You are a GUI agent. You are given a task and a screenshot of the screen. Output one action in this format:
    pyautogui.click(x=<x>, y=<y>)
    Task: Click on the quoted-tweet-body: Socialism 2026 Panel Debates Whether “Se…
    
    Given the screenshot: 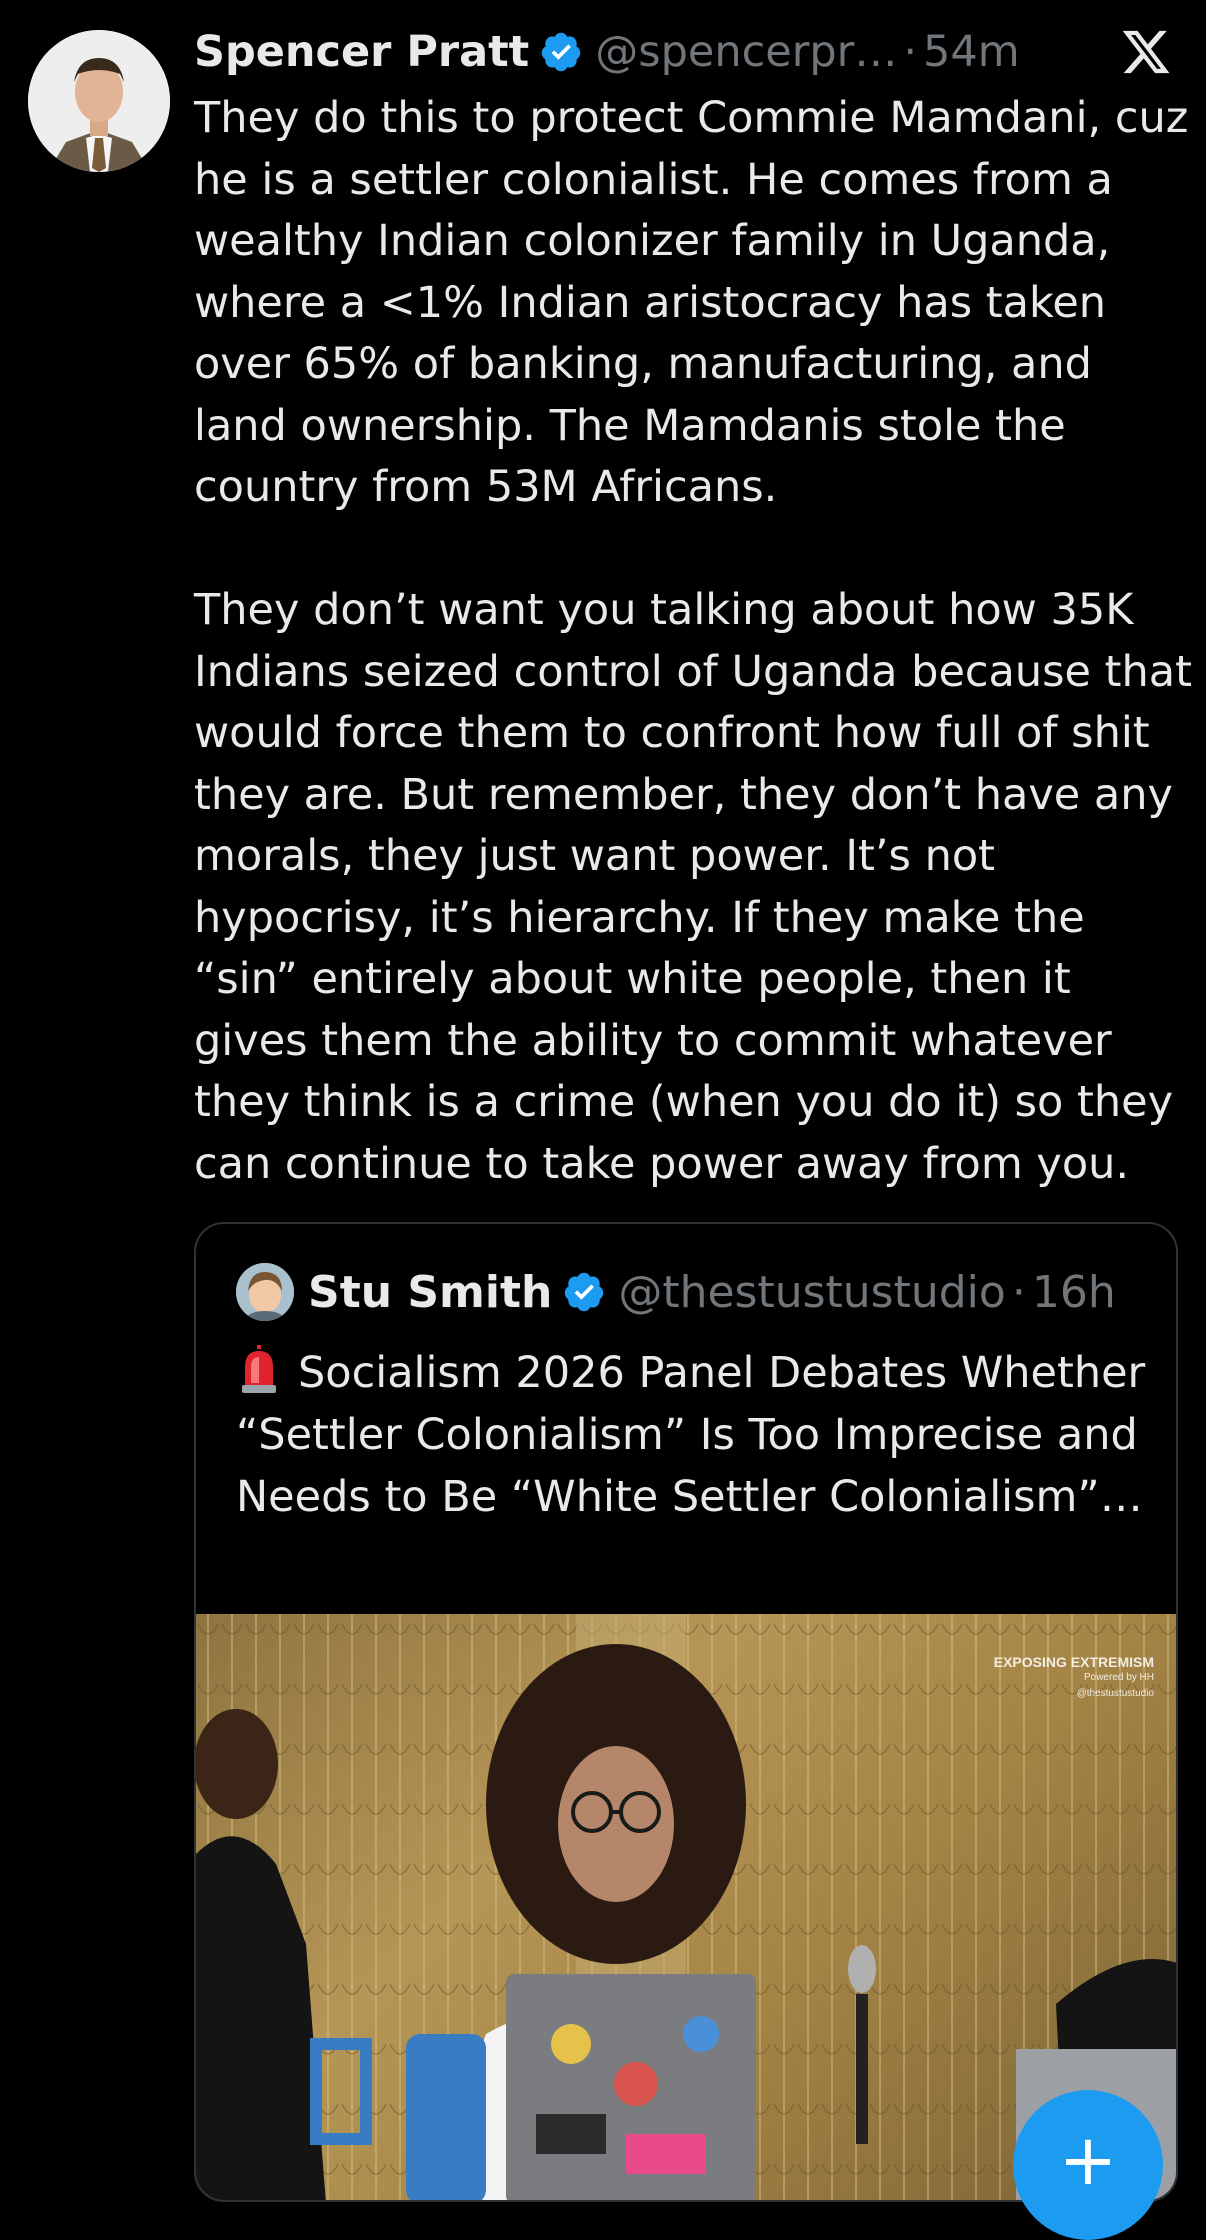 What is the action you would take?
    pyautogui.click(x=696, y=1435)
    